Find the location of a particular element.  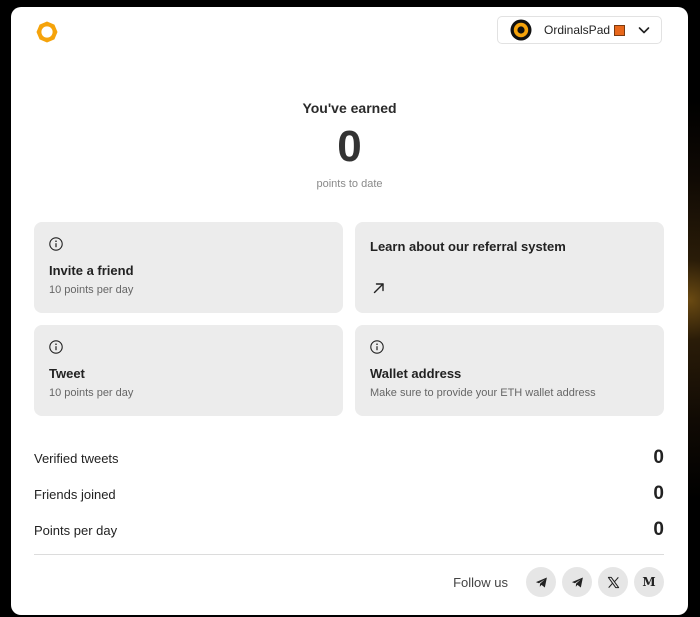

stat-label: Verified tweets is located at coordinates (76, 458).